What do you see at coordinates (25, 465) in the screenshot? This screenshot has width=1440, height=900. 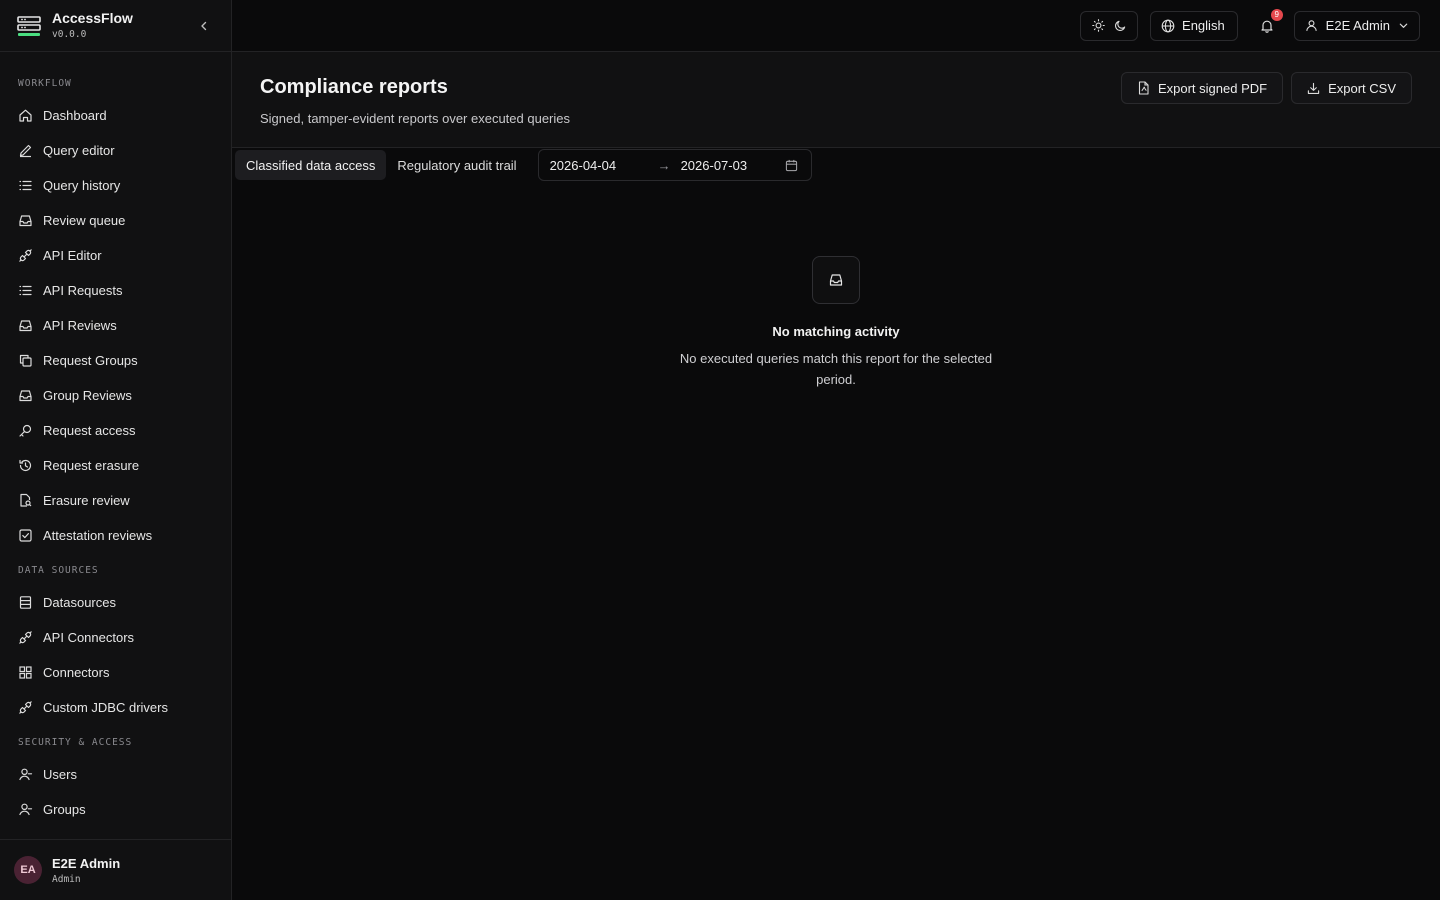 I see `history-icon` at bounding box center [25, 465].